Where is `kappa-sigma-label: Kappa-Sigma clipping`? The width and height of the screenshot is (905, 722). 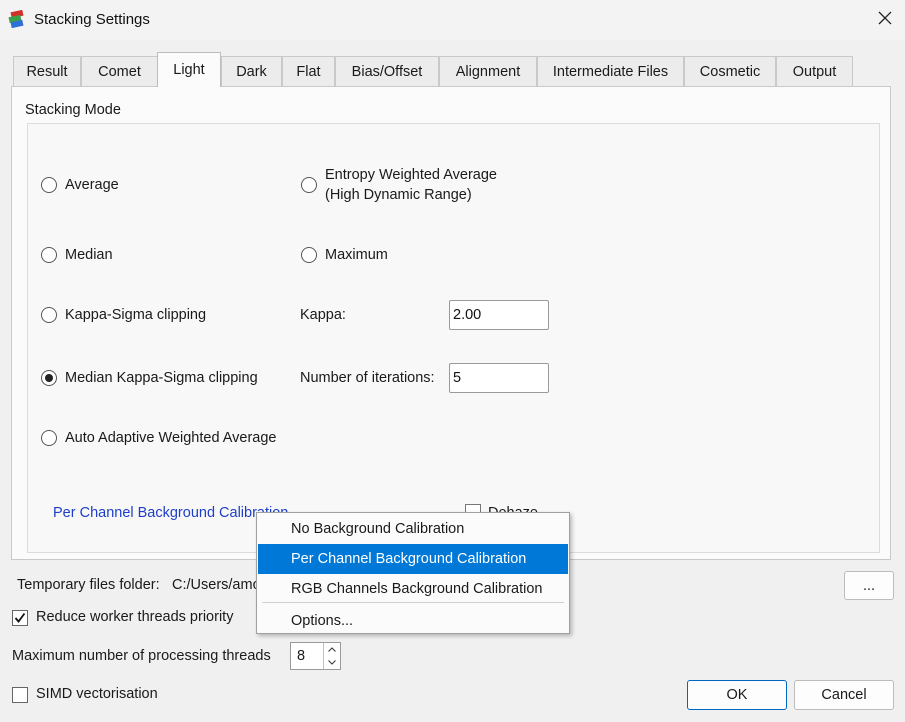
kappa-sigma-label: Kappa-Sigma clipping is located at coordinates (136, 315).